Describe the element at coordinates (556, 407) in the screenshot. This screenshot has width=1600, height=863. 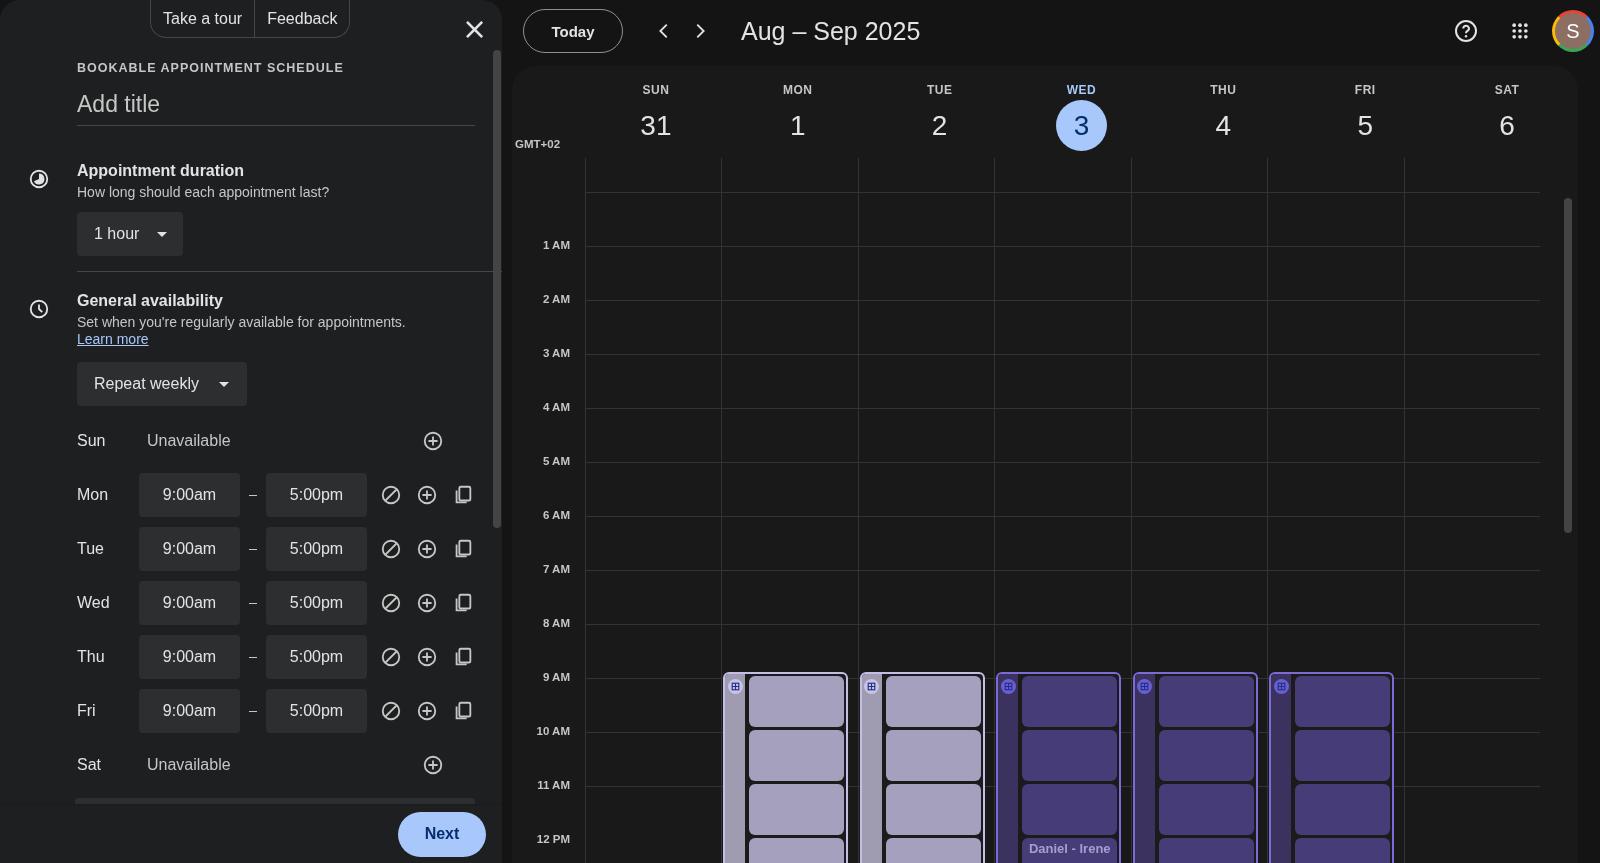
I see `hour-label: 4 AM` at that location.